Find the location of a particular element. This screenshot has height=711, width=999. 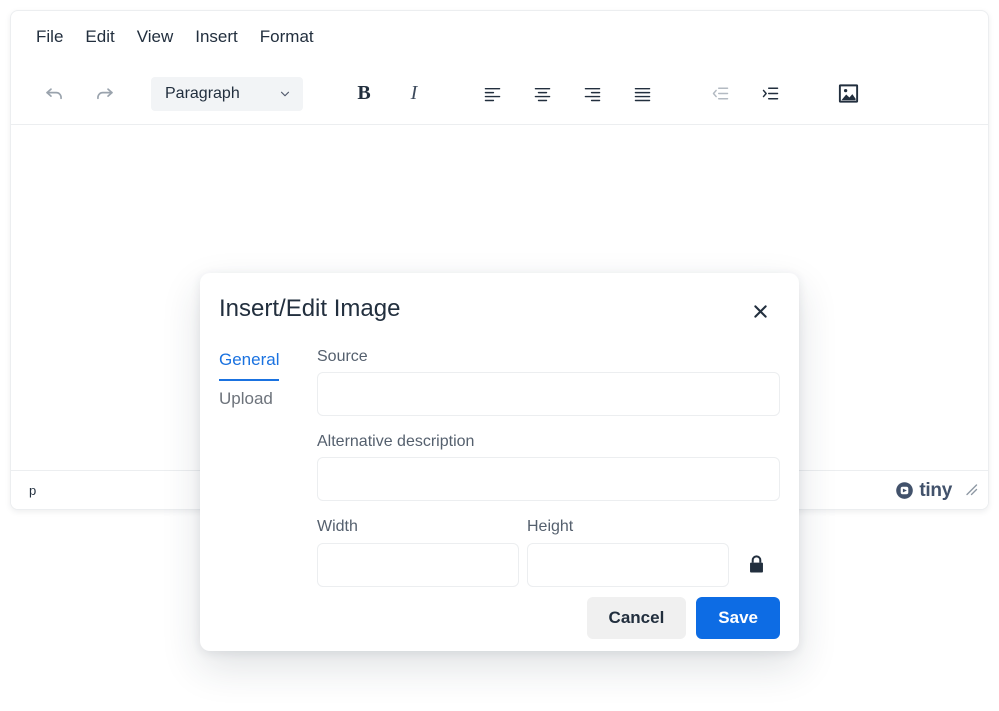

toolbar: Paragraph B I is located at coordinates (499, 94).